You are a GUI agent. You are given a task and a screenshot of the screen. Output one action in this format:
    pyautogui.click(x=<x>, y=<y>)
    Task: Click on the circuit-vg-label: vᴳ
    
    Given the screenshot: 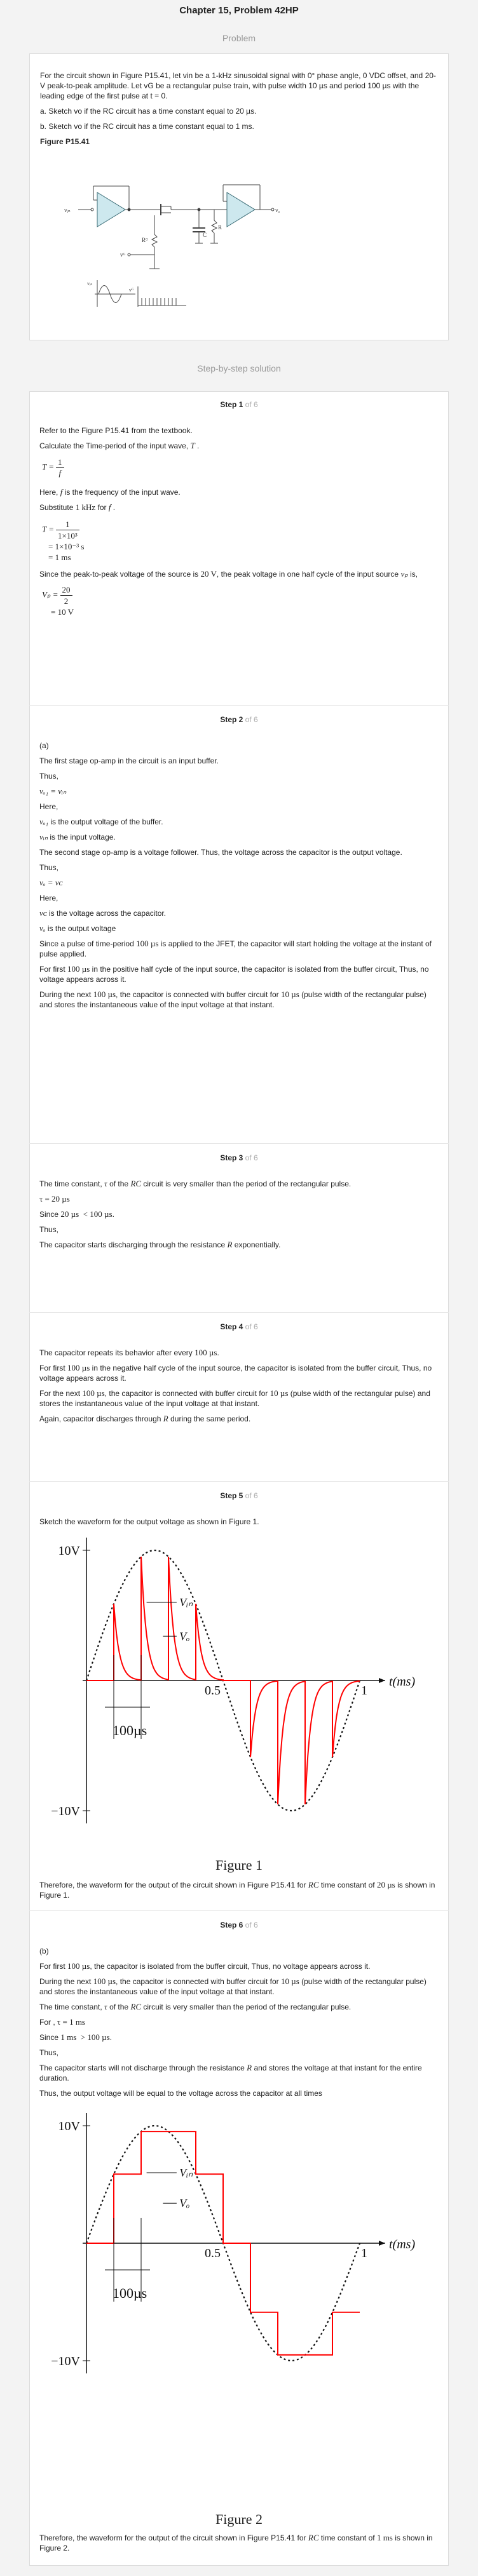 What is the action you would take?
    pyautogui.click(x=123, y=255)
    